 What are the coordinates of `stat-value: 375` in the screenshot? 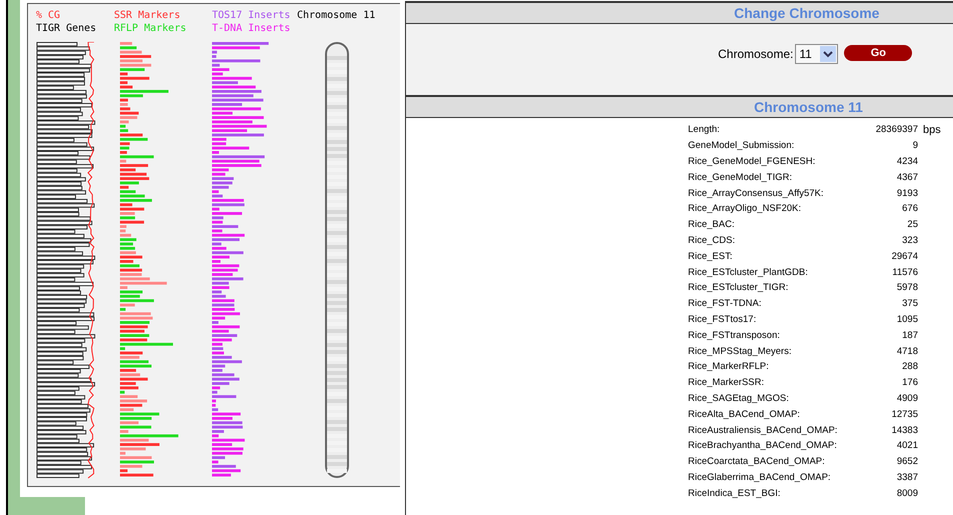 It's located at (909, 304).